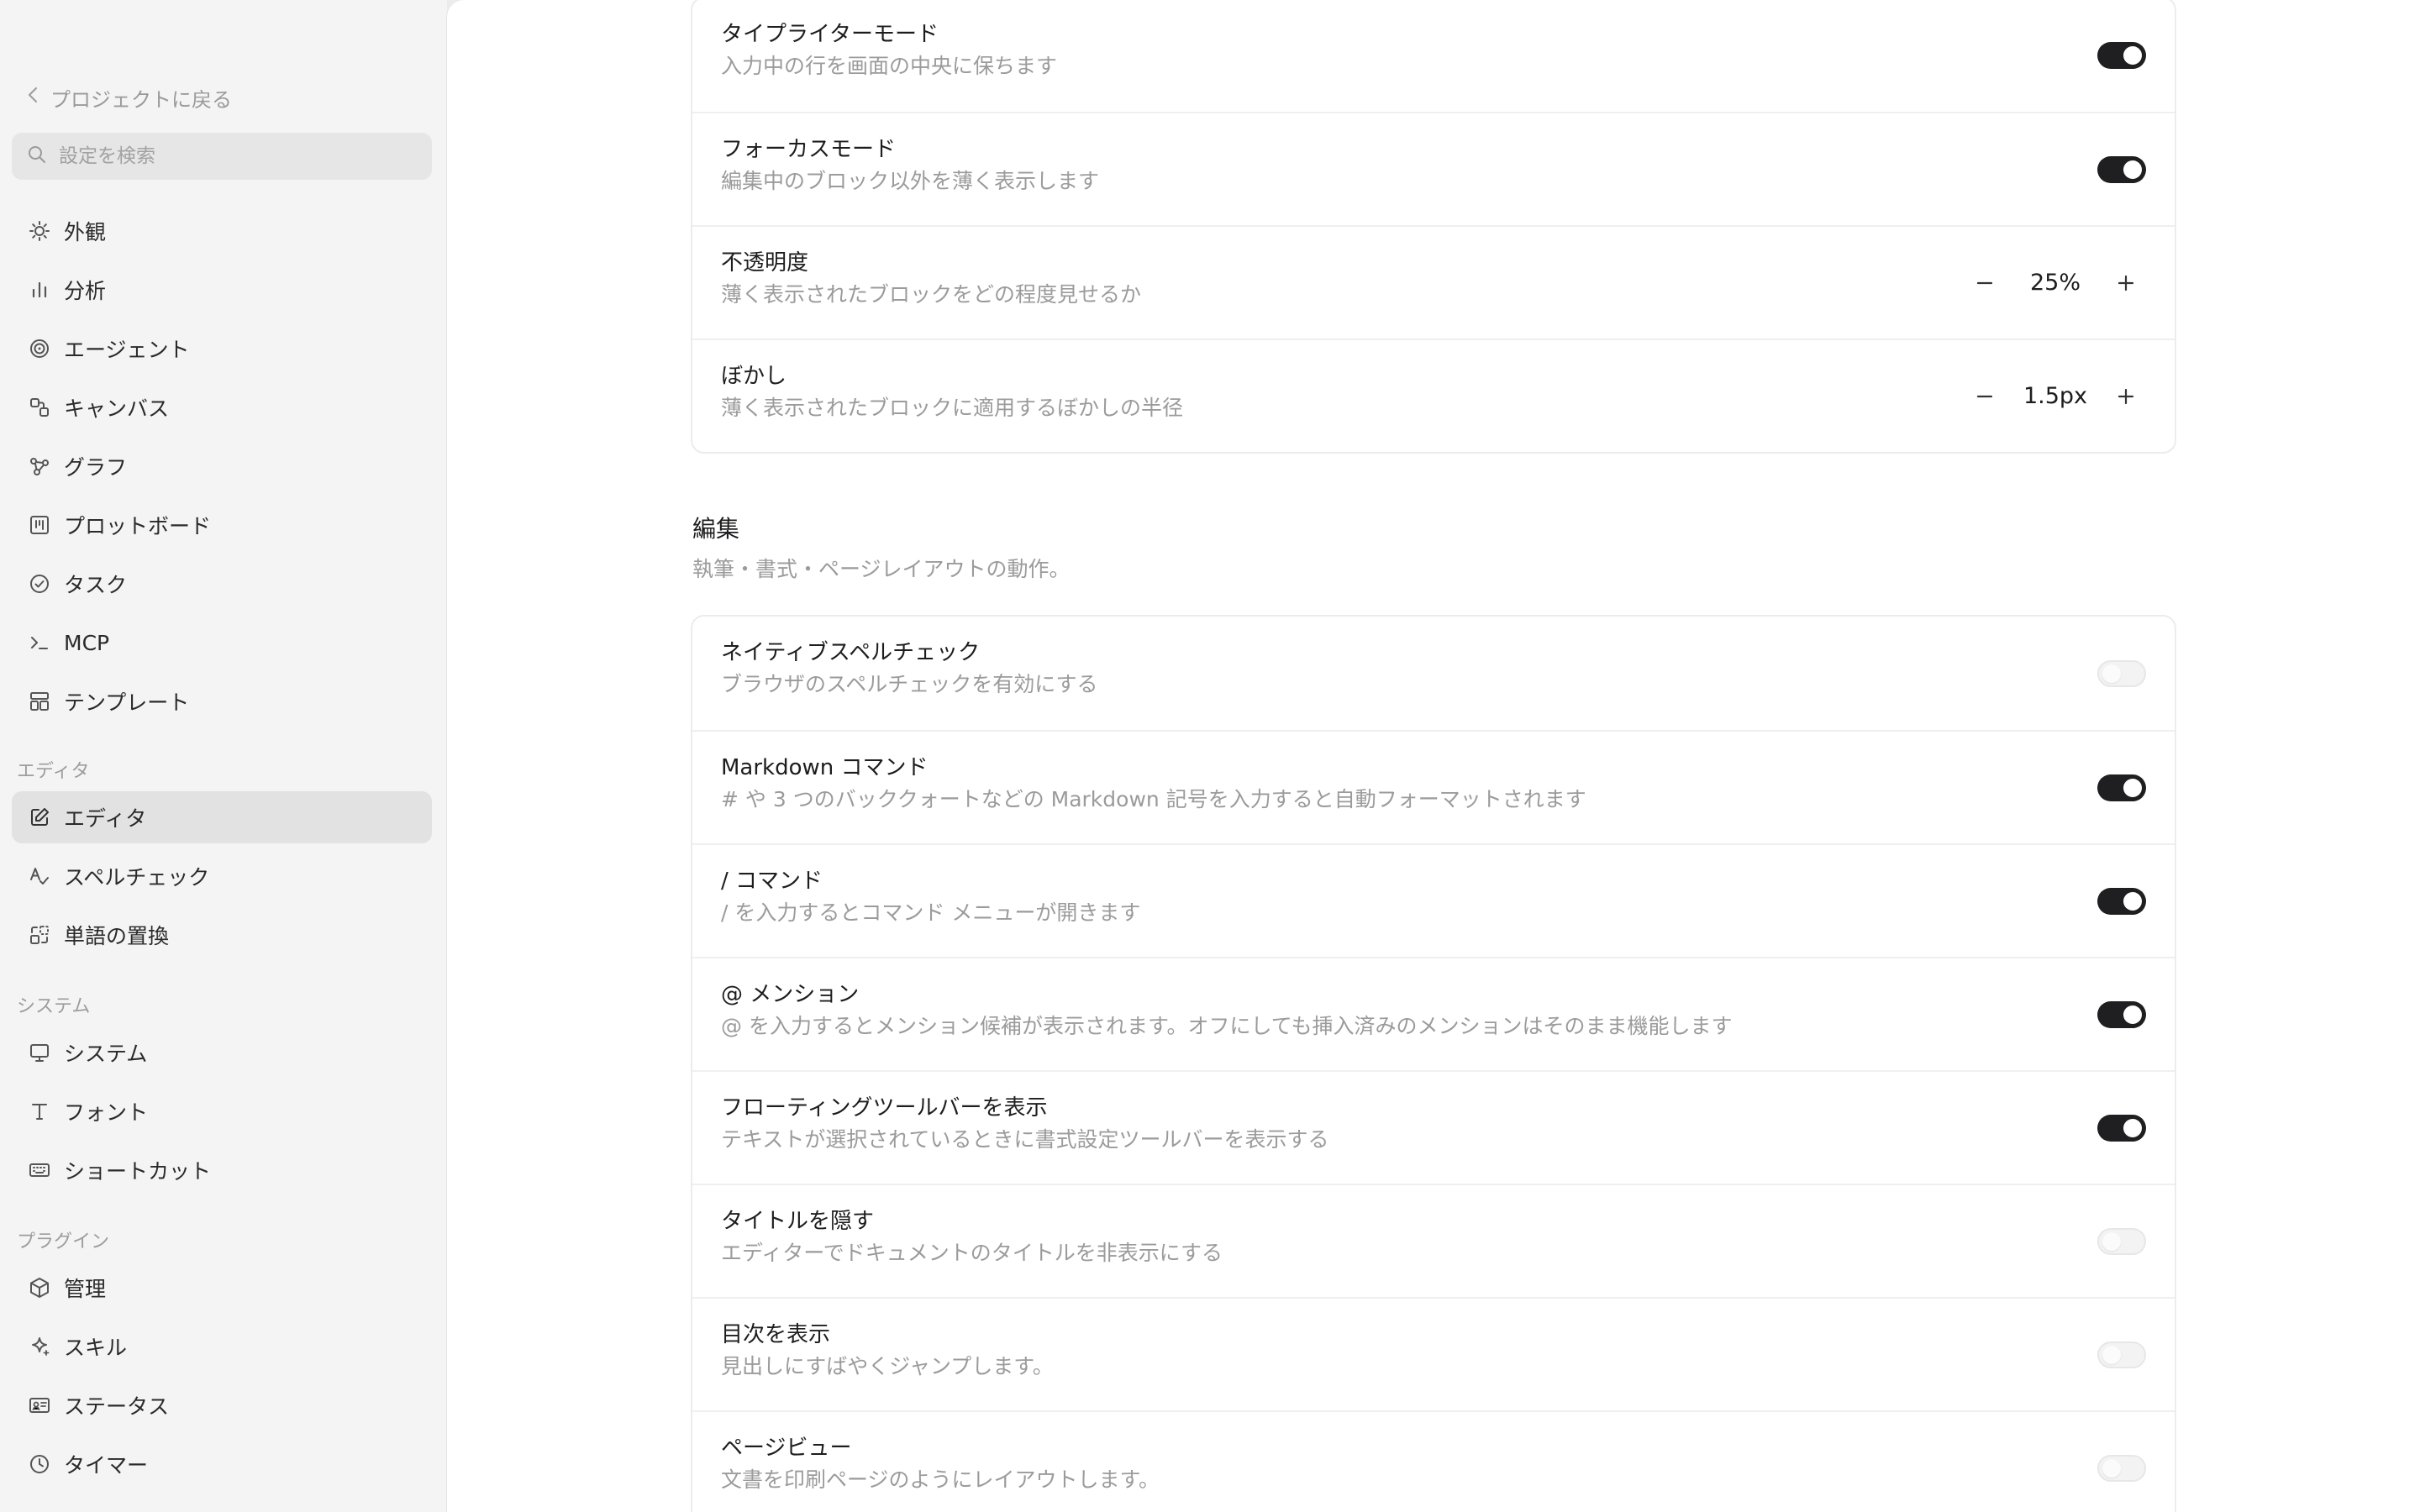 Image resolution: width=2420 pixels, height=1512 pixels. I want to click on blur-stepper: 1.5px, so click(2055, 396).